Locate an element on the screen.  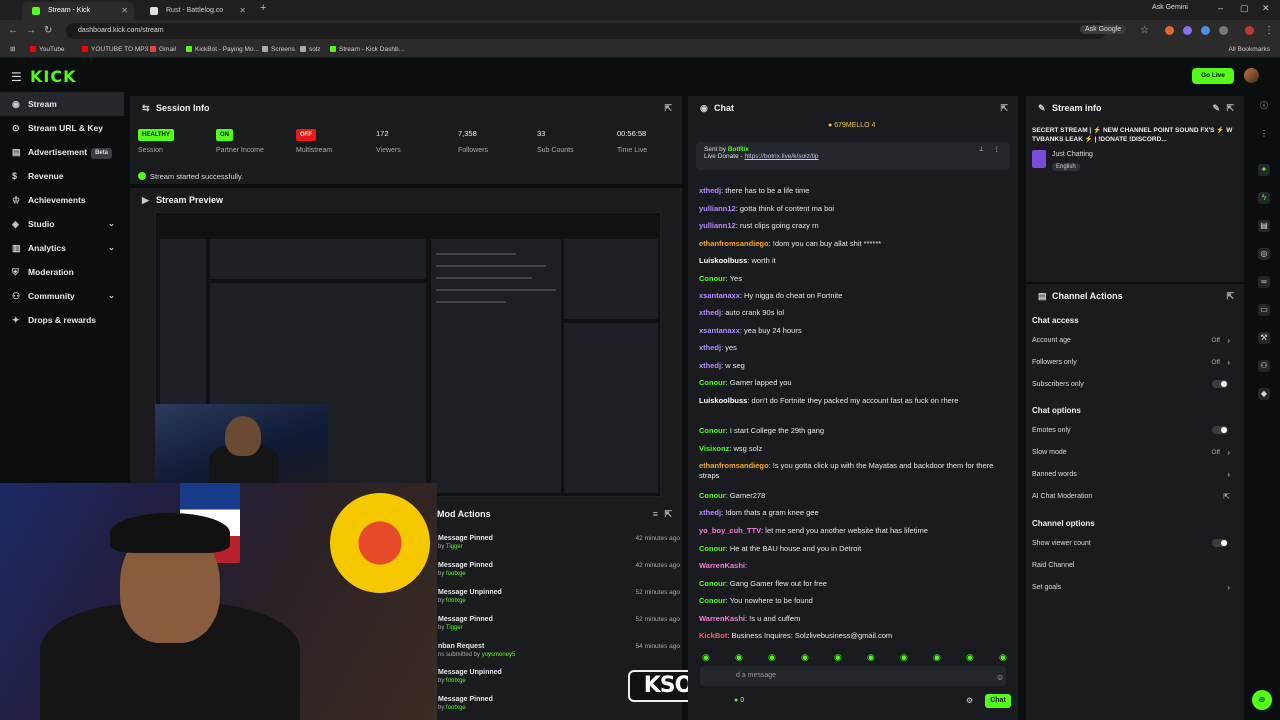
people-icon: ⚇ is located at coordinates (1264, 366).